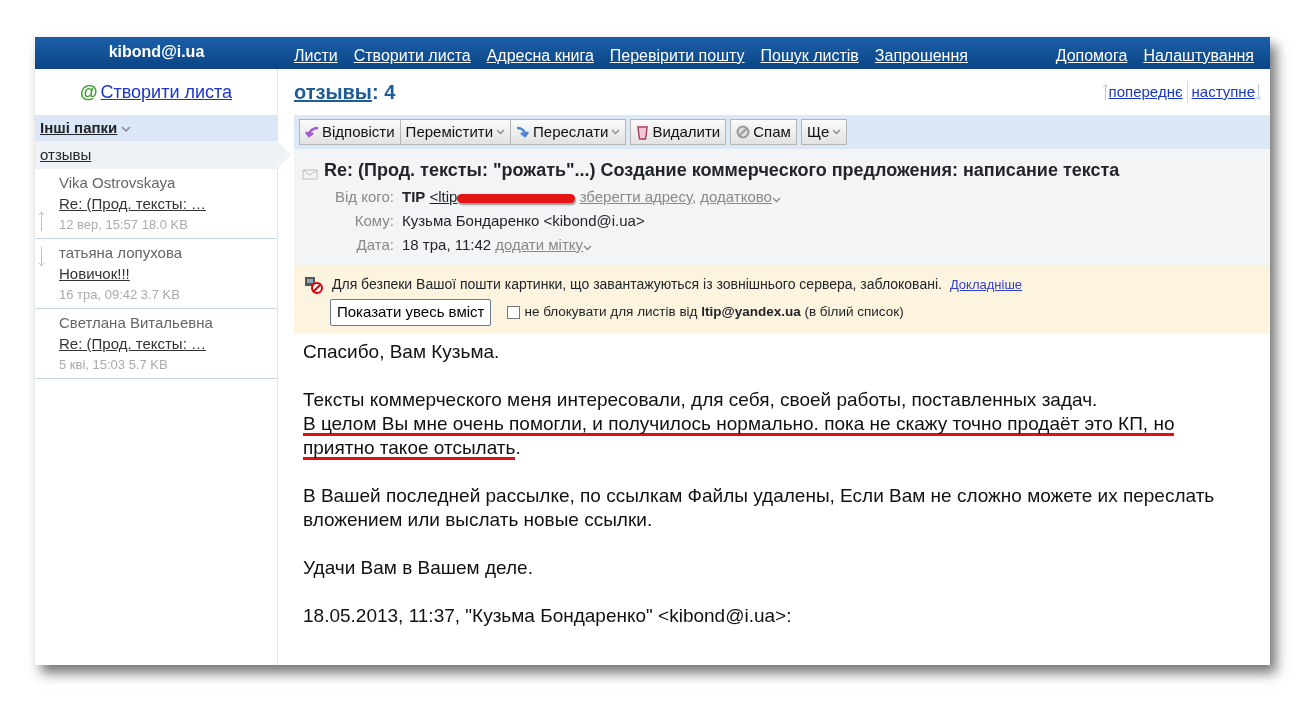 This screenshot has height=701, width=1305. What do you see at coordinates (88, 92) in the screenshot?
I see `at-sign: @` at bounding box center [88, 92].